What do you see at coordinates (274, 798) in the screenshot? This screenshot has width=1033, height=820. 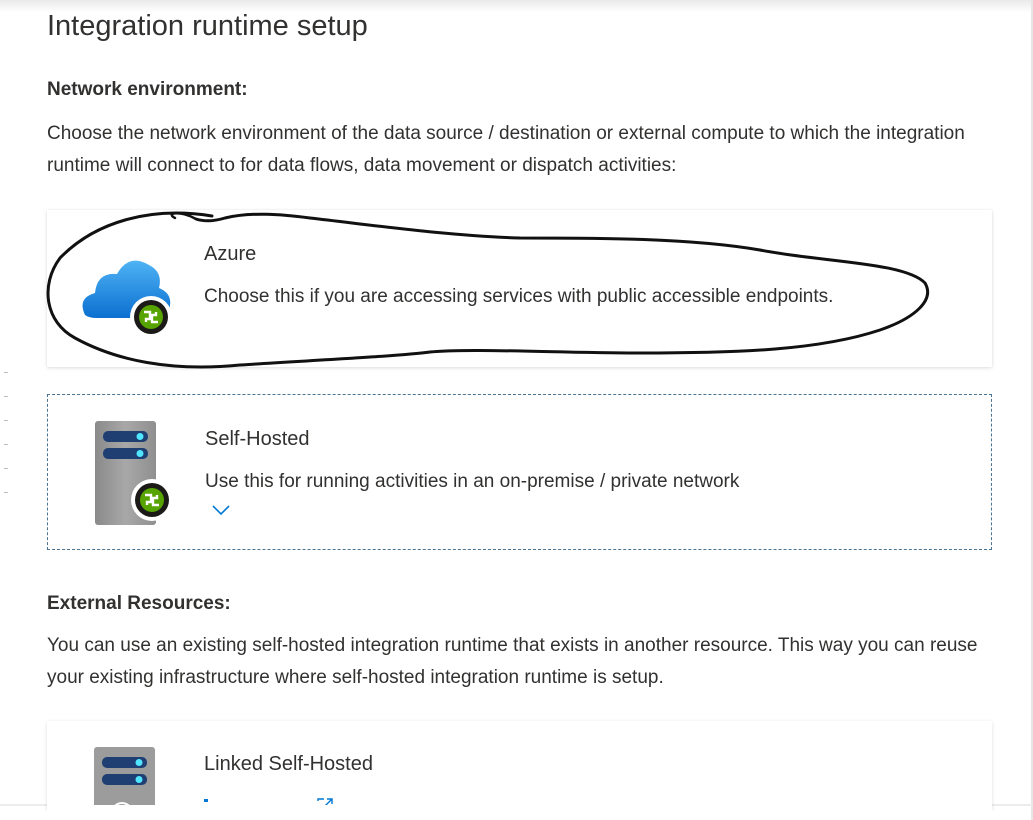 I see `linked-learn-more-link` at bounding box center [274, 798].